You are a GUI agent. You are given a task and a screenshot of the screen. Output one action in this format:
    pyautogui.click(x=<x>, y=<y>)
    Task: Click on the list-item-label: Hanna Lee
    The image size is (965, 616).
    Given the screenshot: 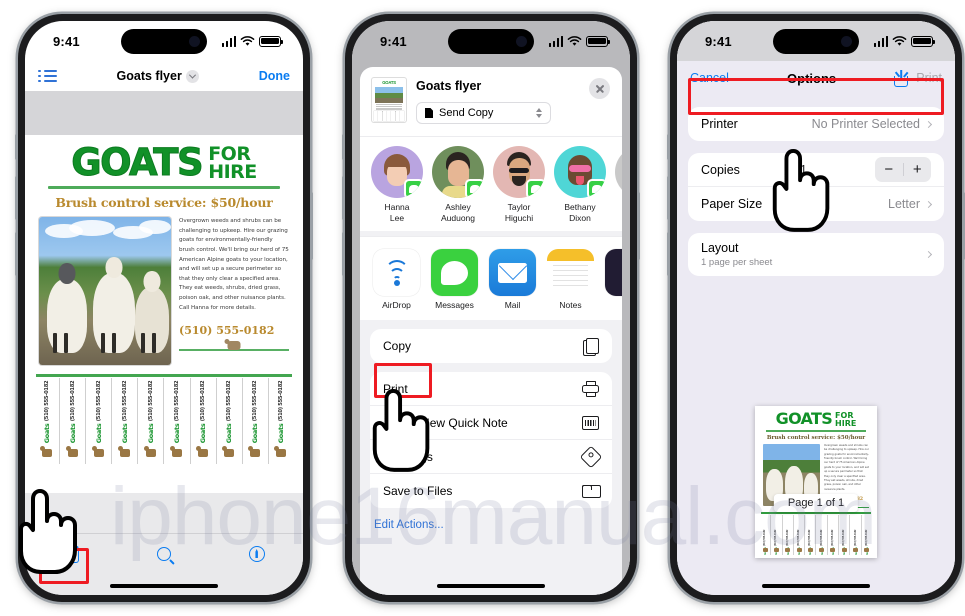 What is the action you would take?
    pyautogui.click(x=397, y=212)
    